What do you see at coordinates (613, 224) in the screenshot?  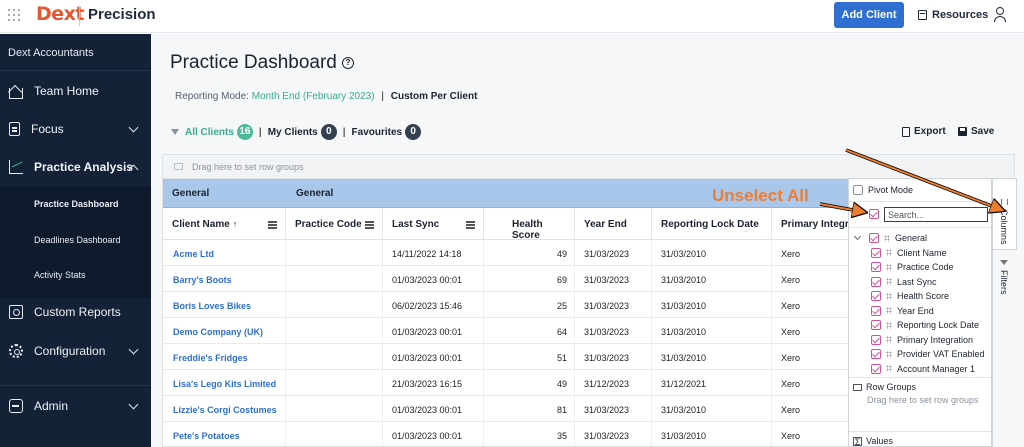 I see `column-header-year-end: Year End` at bounding box center [613, 224].